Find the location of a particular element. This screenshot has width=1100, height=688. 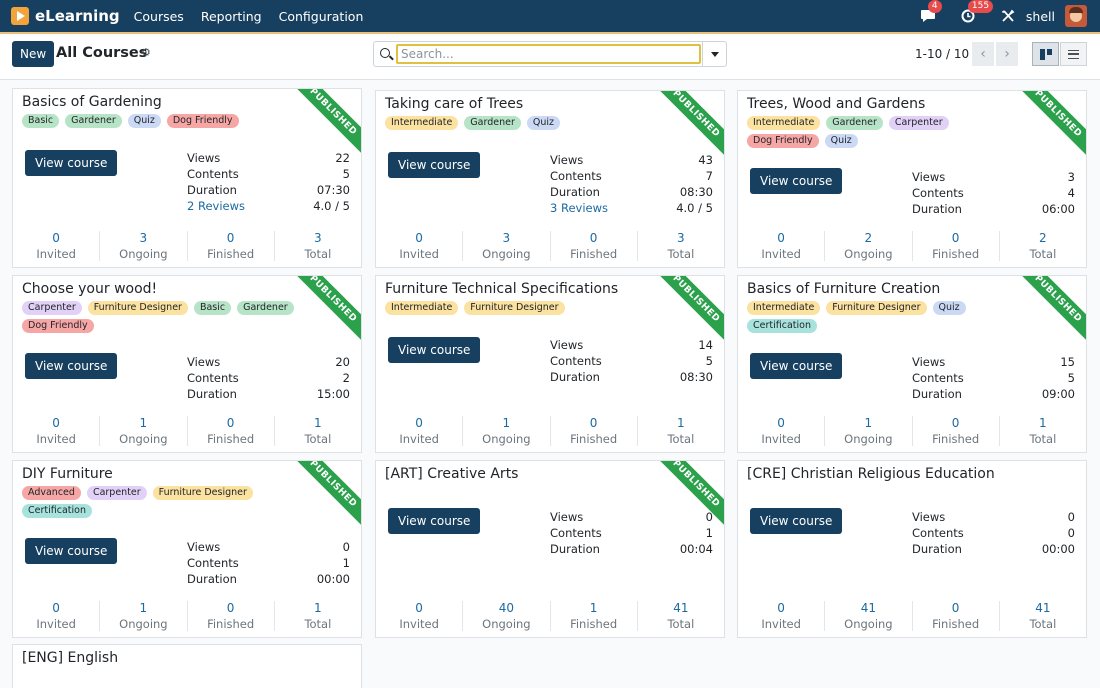

elearning-app-icon is located at coordinates (20, 16).